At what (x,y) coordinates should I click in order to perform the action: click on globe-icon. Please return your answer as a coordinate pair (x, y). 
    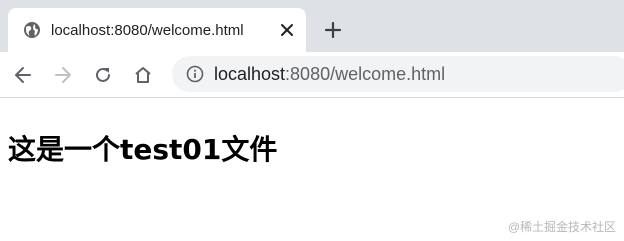
    Looking at the image, I should click on (32, 30).